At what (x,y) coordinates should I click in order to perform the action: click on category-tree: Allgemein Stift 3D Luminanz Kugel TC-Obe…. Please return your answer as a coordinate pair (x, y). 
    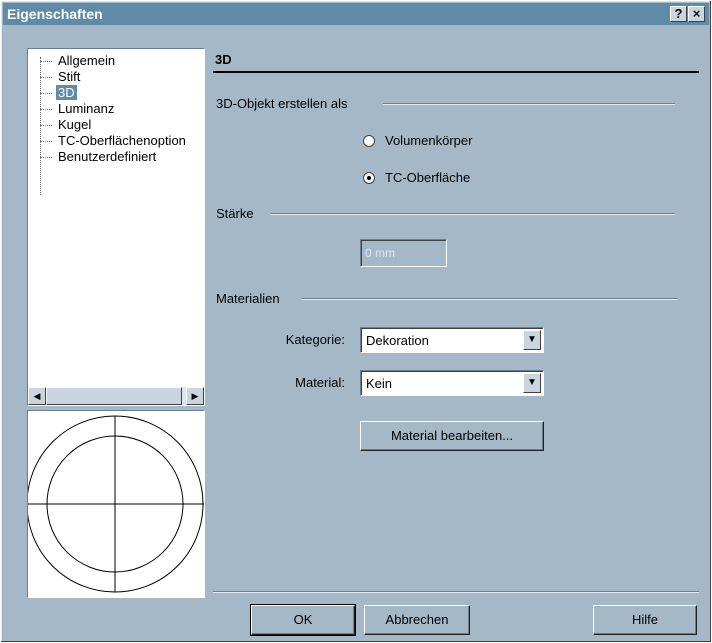
    Looking at the image, I should click on (116, 227).